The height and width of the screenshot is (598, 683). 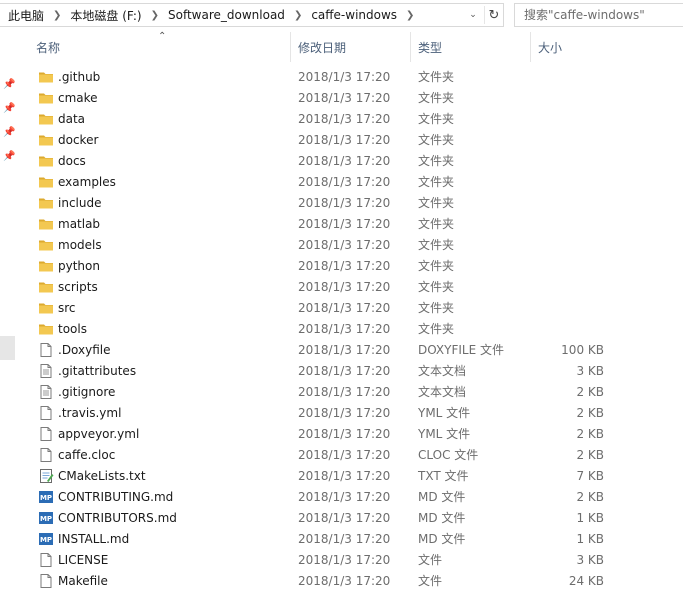 What do you see at coordinates (350, 47) in the screenshot?
I see `column-header-date: 修改日期` at bounding box center [350, 47].